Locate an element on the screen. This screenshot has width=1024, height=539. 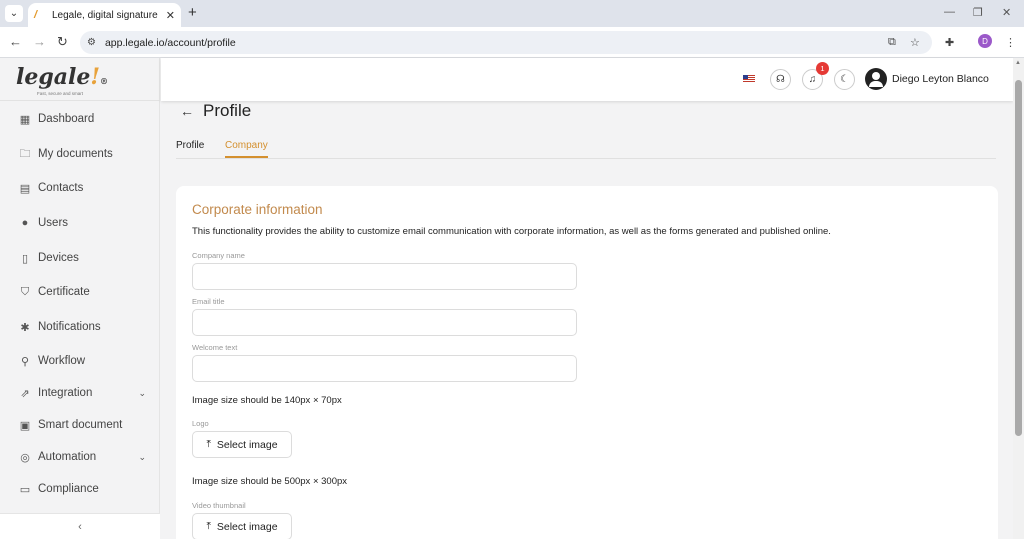
sidebar-item-devices: ▯ Devices is located at coordinates (80, 258).